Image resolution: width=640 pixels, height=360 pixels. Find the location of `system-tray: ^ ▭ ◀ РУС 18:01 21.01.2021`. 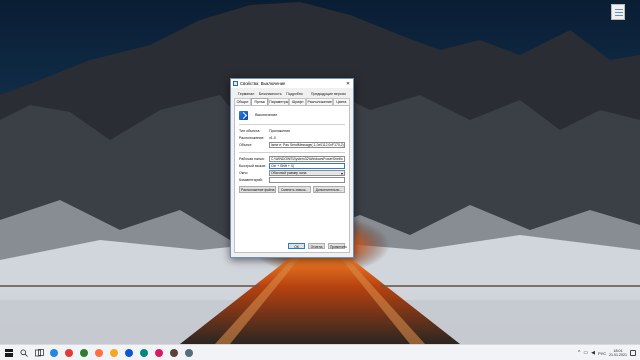

system-tray: ^ ▭ ◀ РУС 18:01 21.01.2021 is located at coordinates (607, 352).